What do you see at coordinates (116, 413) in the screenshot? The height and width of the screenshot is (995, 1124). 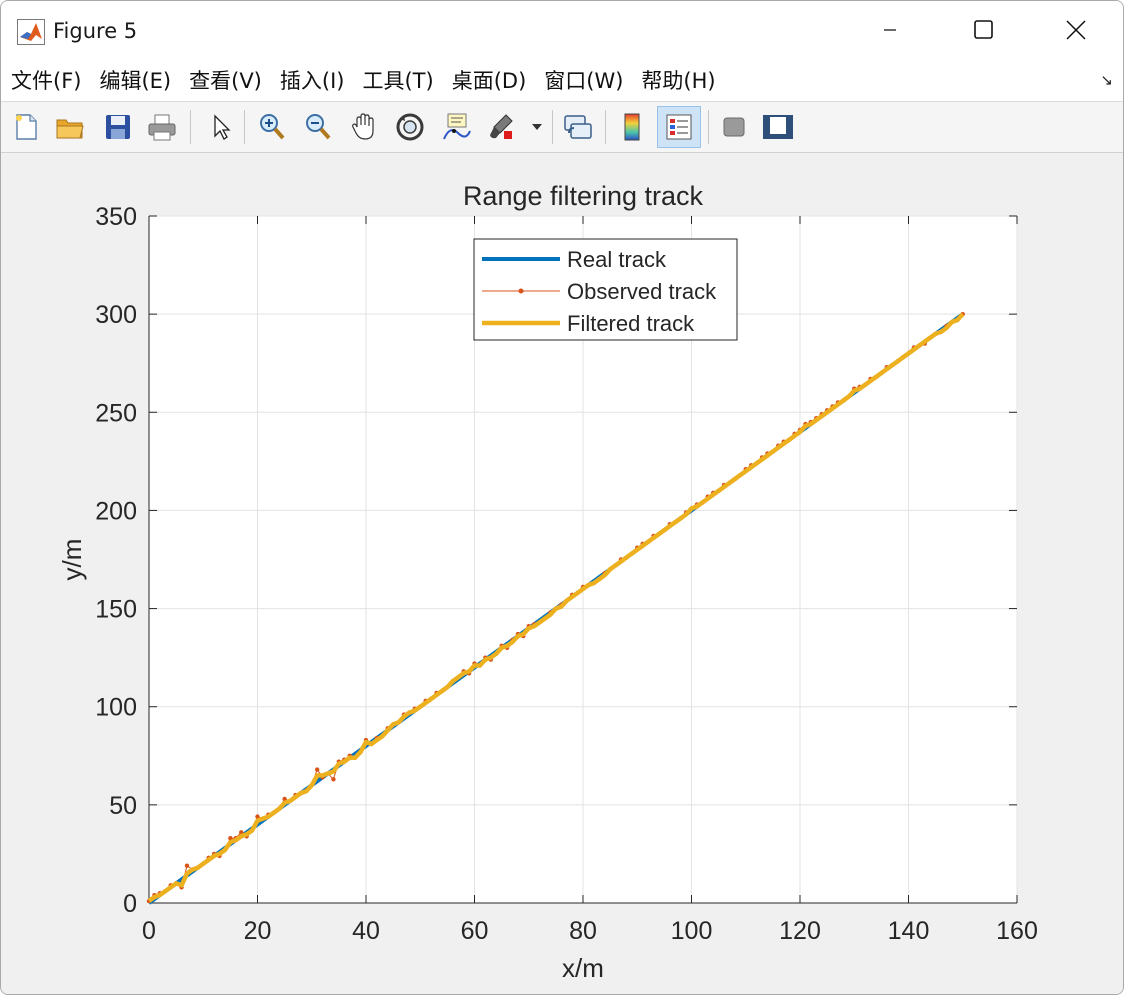 I see `y-tick-label: 250` at bounding box center [116, 413].